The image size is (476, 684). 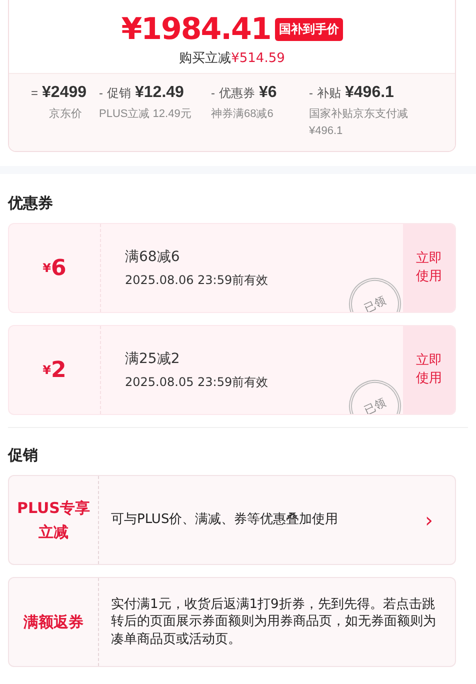 What do you see at coordinates (34, 93) in the screenshot?
I see `operator: =` at bounding box center [34, 93].